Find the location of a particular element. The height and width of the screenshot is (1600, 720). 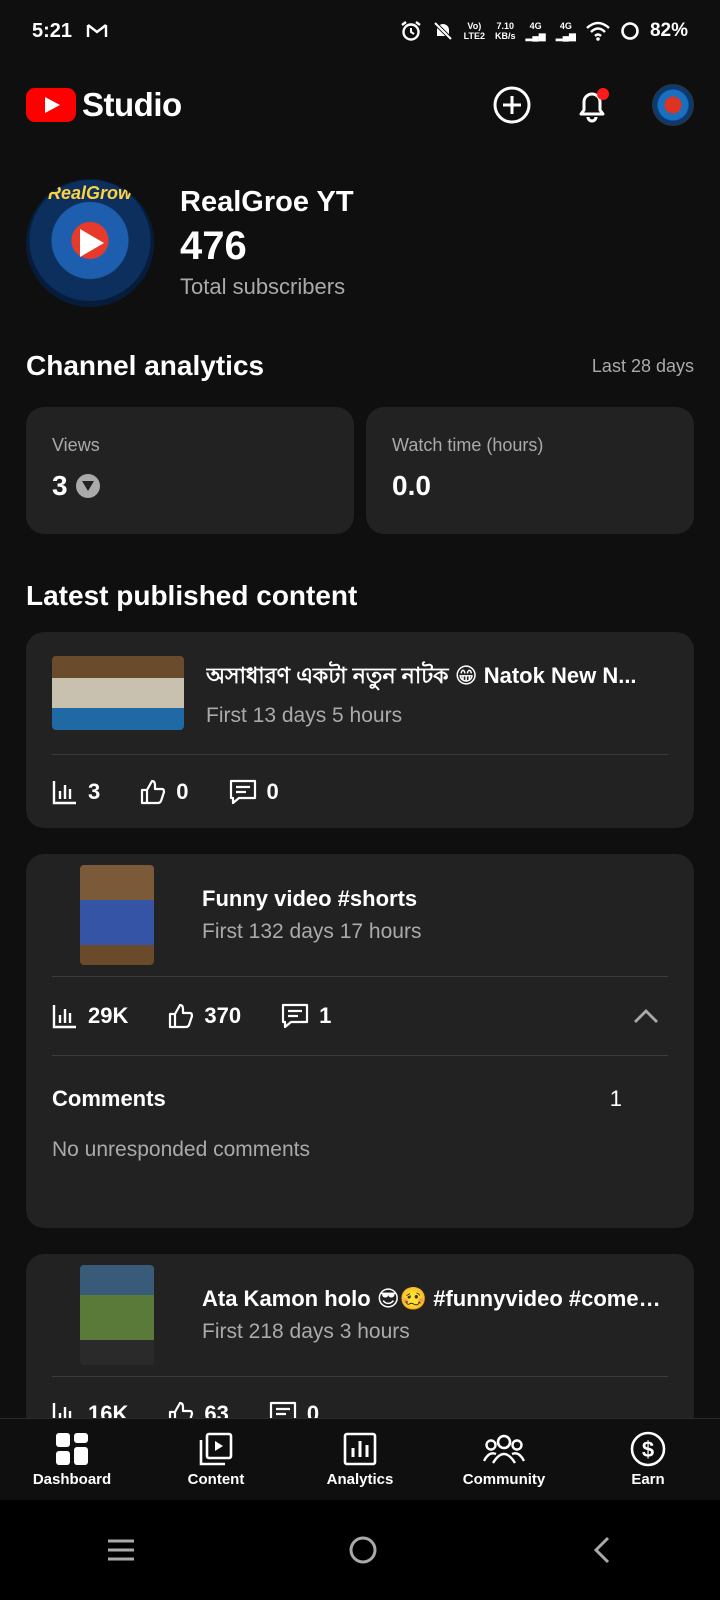

battery-saver-icon is located at coordinates (630, 31).